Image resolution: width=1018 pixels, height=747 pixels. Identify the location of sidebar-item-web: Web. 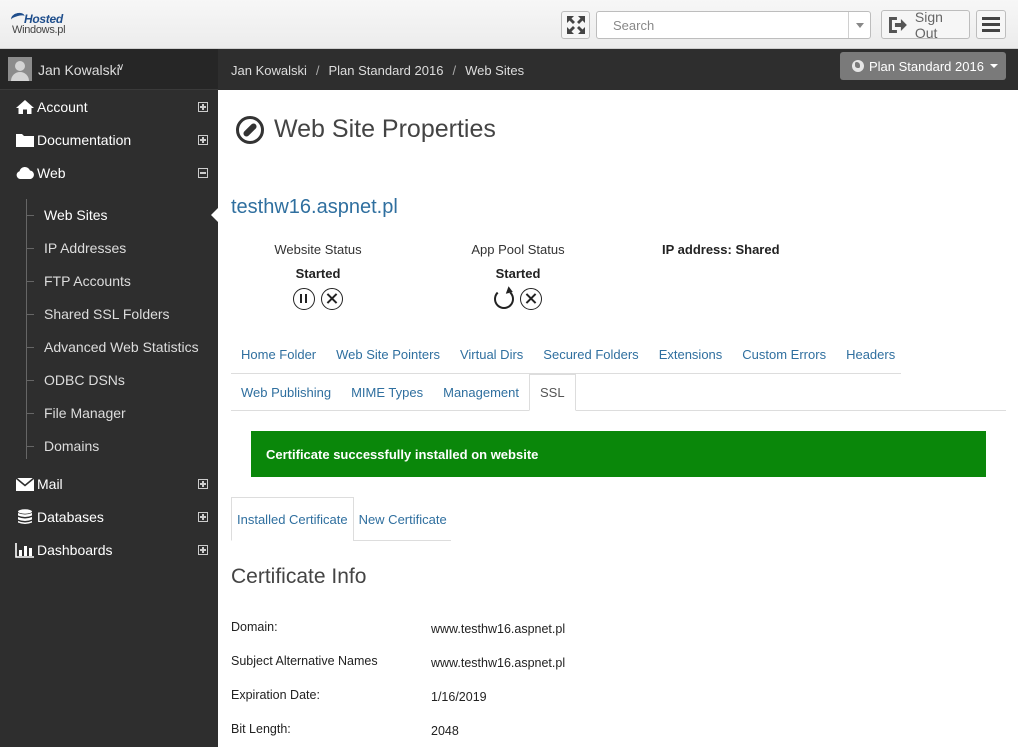
(109, 173).